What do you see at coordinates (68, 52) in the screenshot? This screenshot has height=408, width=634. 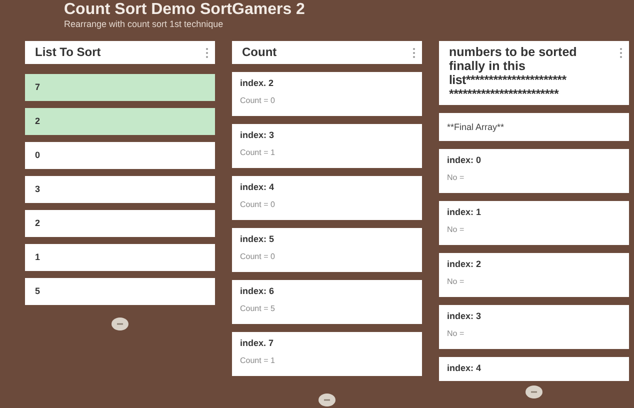 I see `column-title: List To Sort` at bounding box center [68, 52].